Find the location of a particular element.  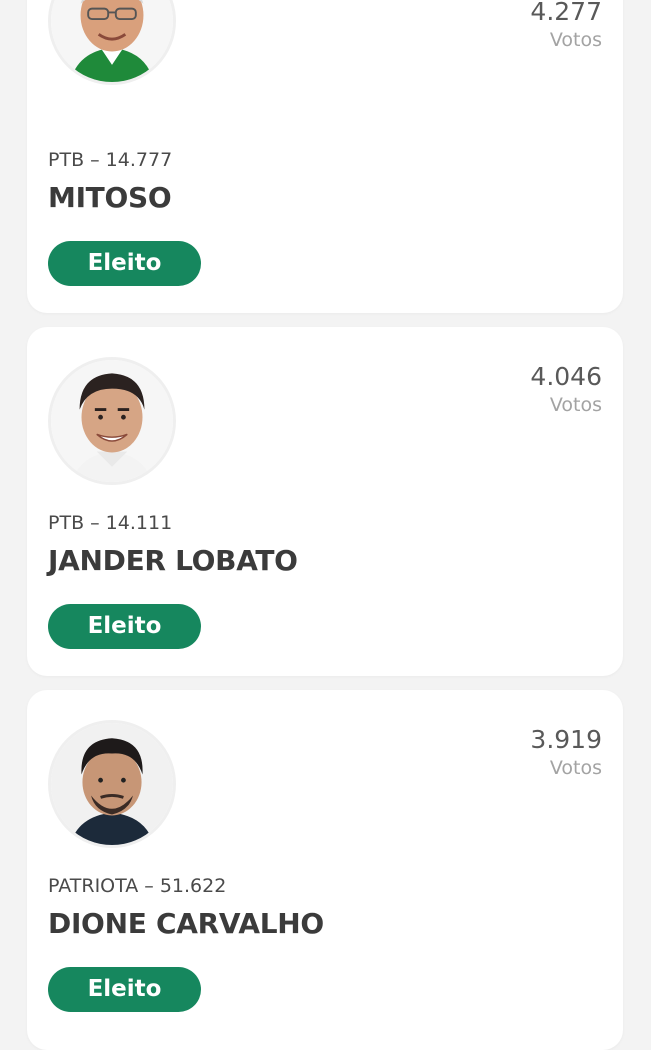

candidate-name: DIONE CARVALHO is located at coordinates (186, 923).